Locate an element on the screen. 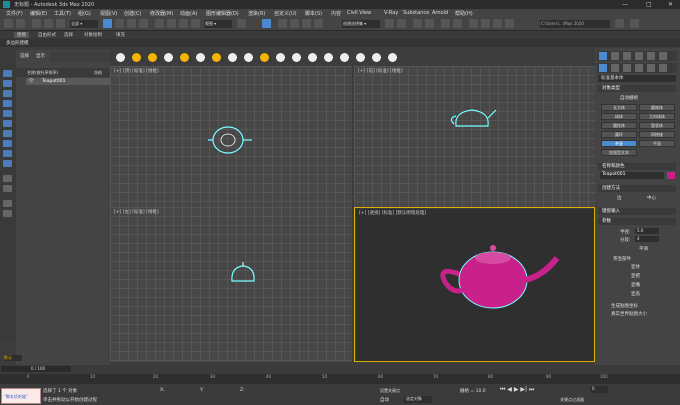  explorer-column-name: 名称(按升序排序) is located at coordinates (42, 73).